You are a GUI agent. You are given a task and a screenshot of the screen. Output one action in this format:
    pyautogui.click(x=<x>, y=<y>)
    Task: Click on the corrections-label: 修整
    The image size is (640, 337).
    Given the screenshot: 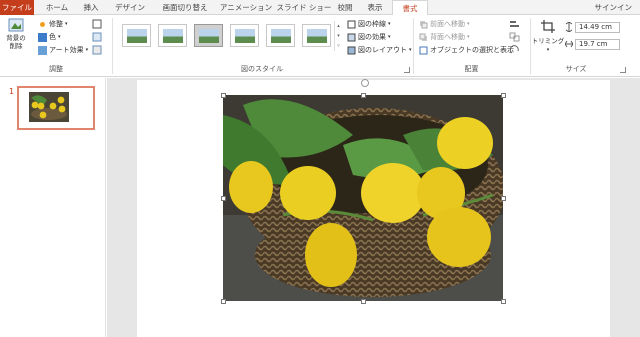 What is the action you would take?
    pyautogui.click(x=56, y=24)
    